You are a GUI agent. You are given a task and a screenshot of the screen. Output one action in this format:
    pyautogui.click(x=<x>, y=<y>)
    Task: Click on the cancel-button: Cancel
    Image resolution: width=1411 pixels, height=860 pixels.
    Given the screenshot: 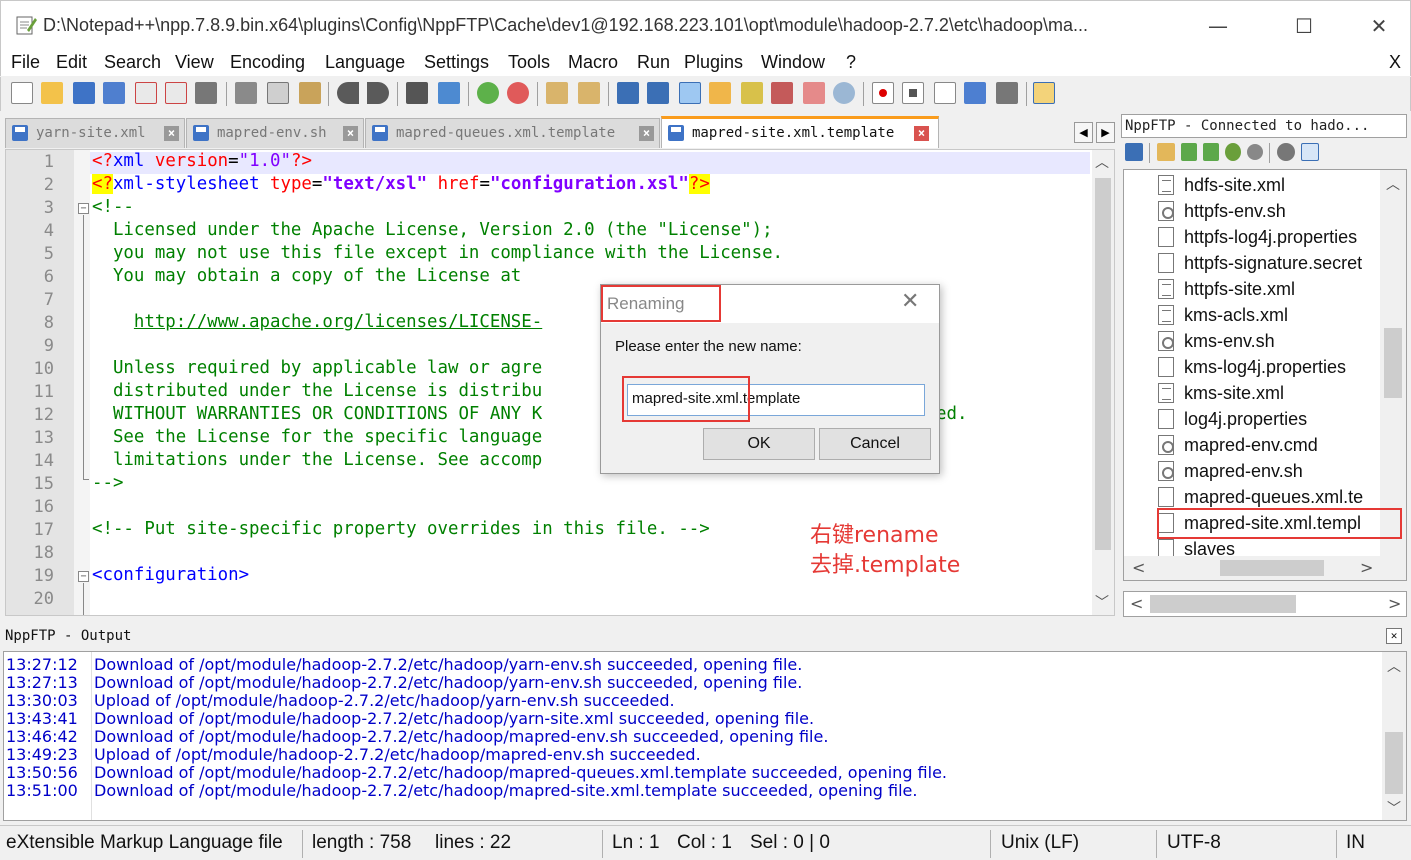 What is the action you would take?
    pyautogui.click(x=875, y=444)
    